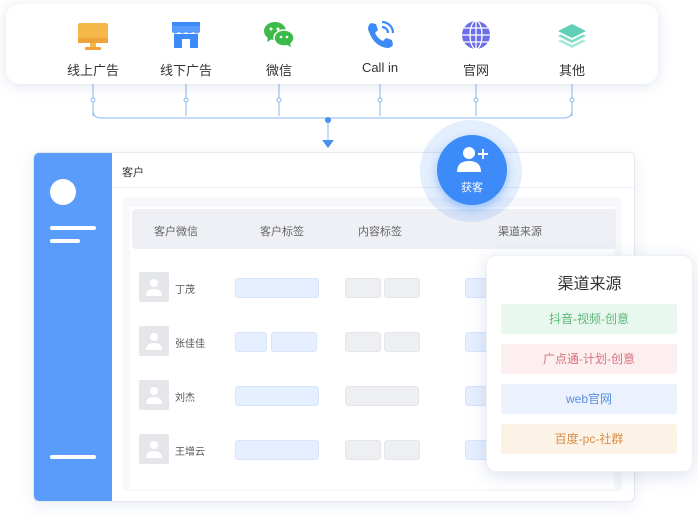 The height and width of the screenshot is (516, 698). What do you see at coordinates (332, 44) in the screenshot?
I see `channel-bar: 线上广告 线下广告 微信 Call in 官网 其他` at bounding box center [332, 44].